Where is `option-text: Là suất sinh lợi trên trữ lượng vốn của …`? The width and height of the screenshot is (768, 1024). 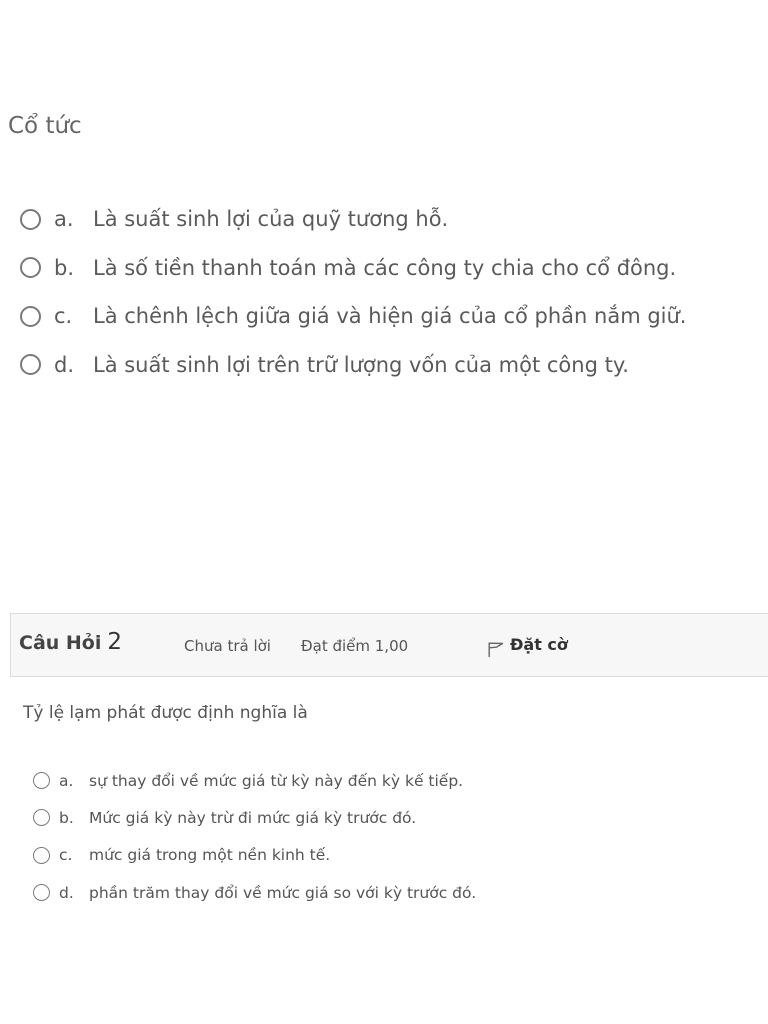
option-text: Là suất sinh lợi trên trữ lượng vốn của … is located at coordinates (361, 364).